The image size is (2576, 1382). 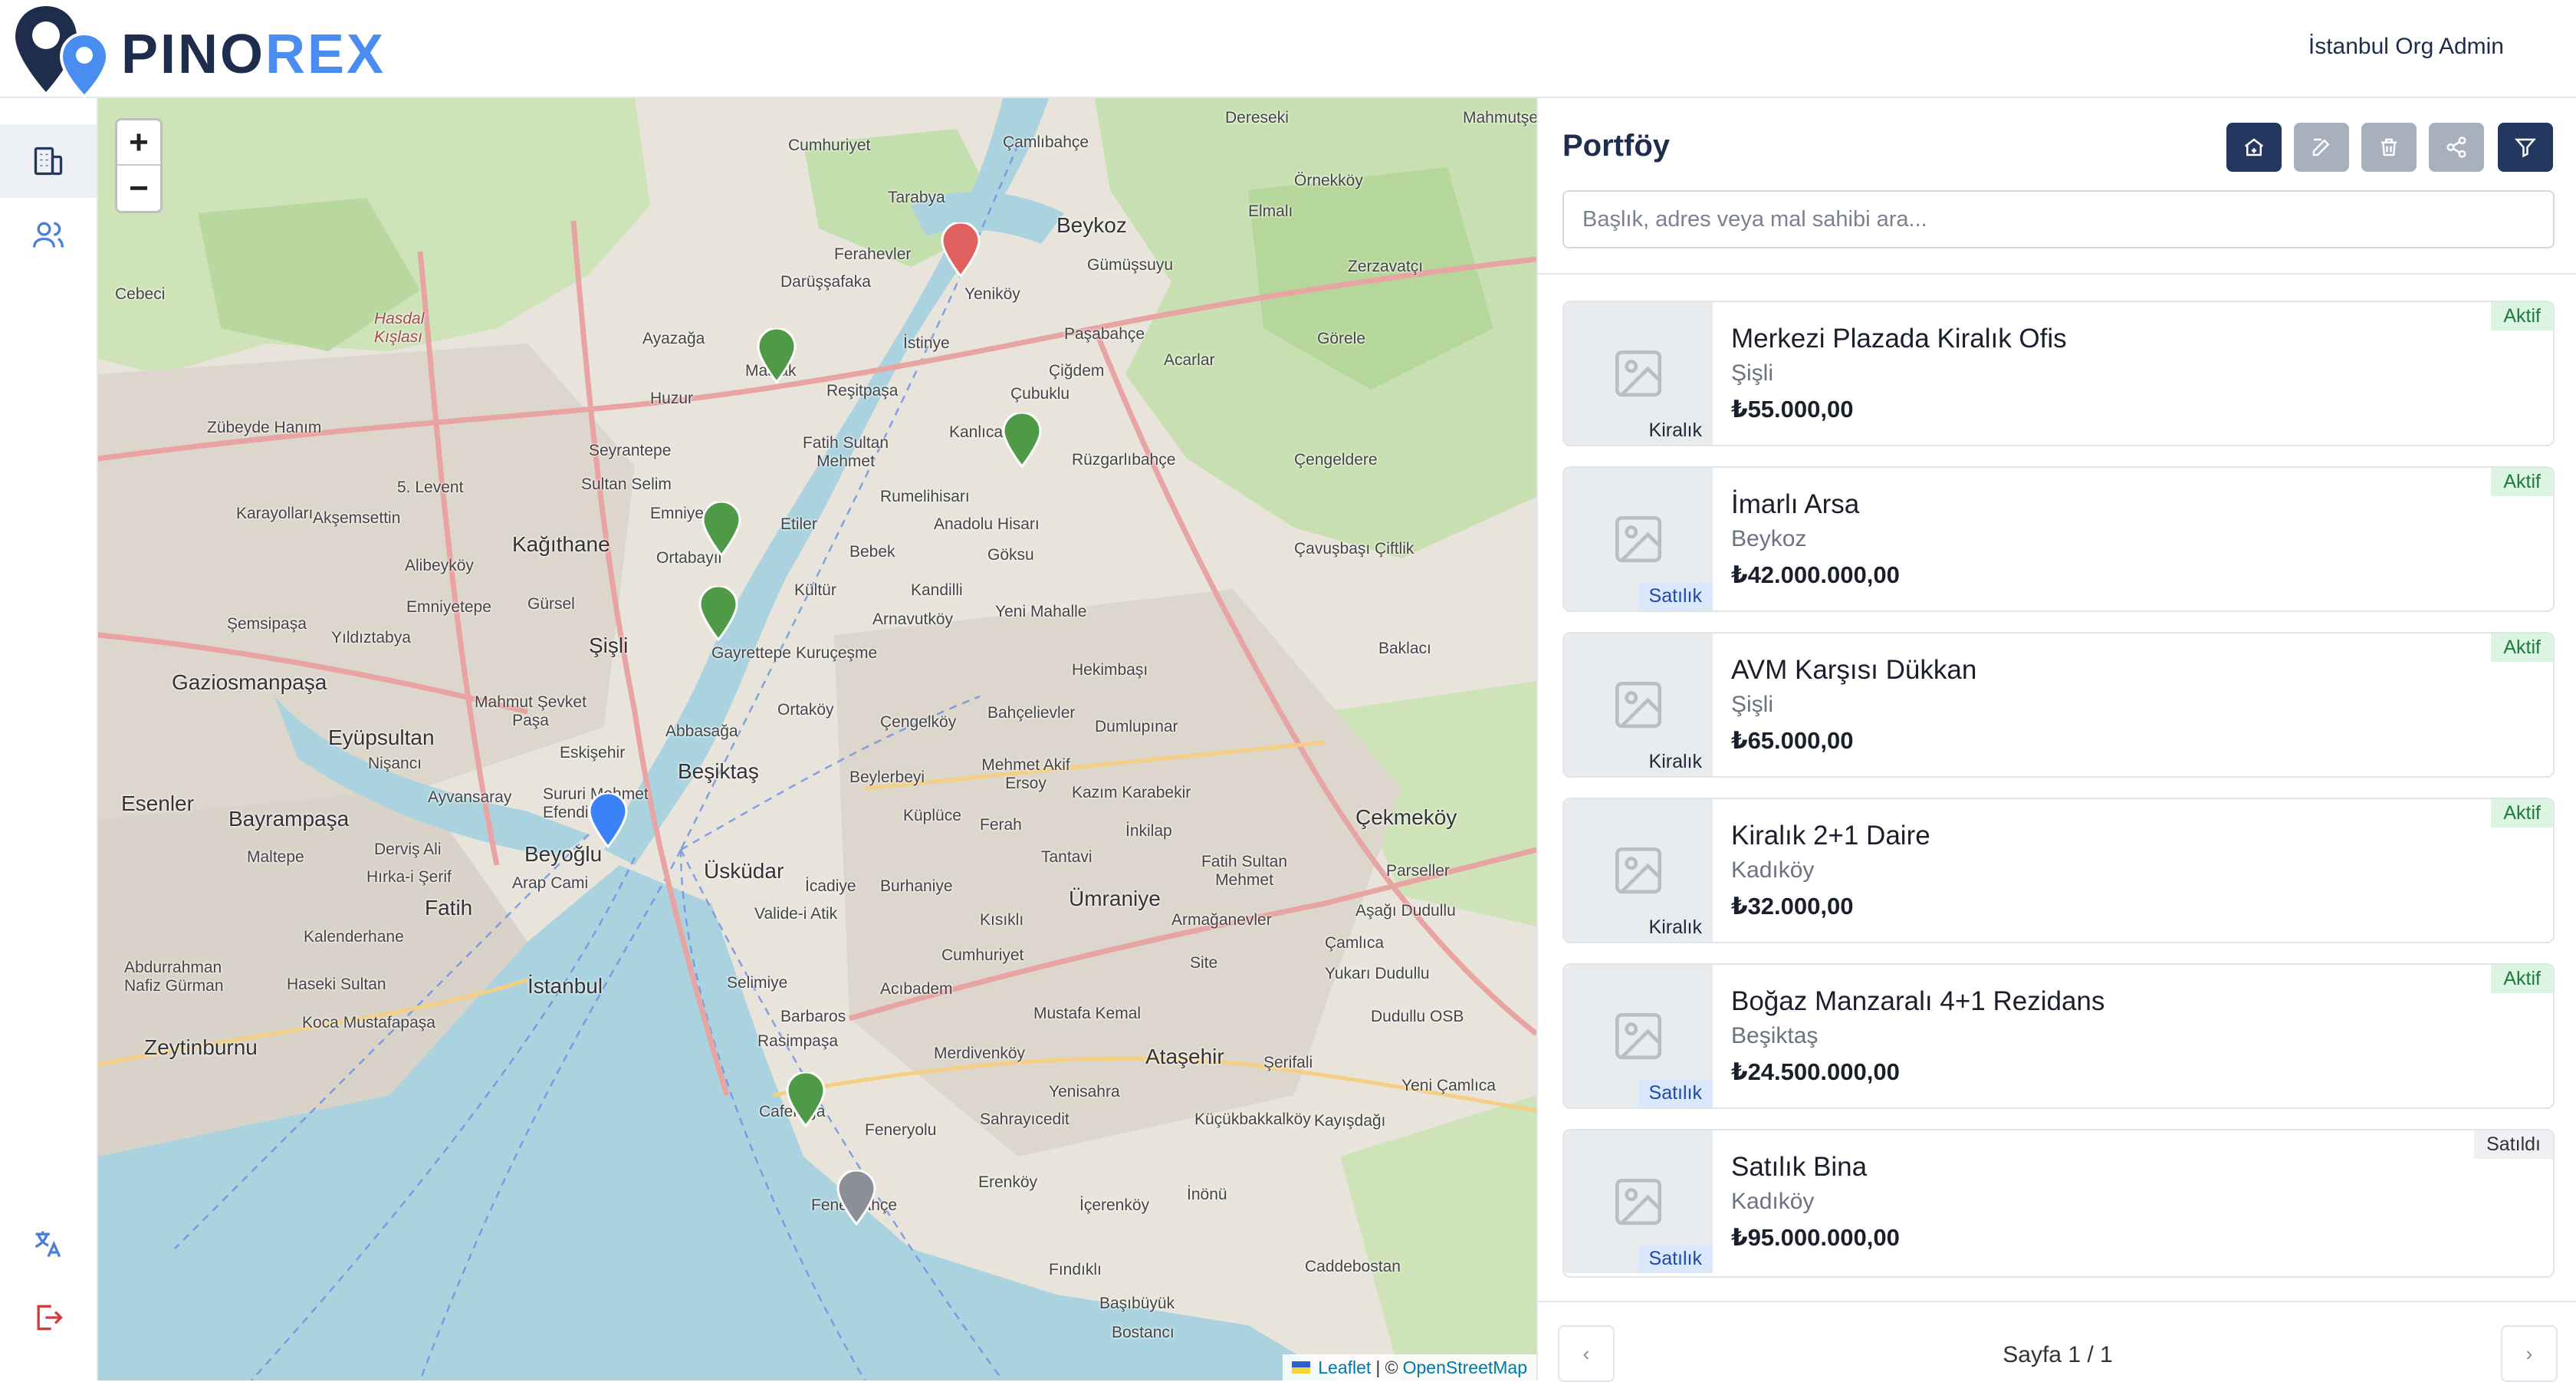 What do you see at coordinates (194, 54) in the screenshot?
I see `brand-part-1: PINO` at bounding box center [194, 54].